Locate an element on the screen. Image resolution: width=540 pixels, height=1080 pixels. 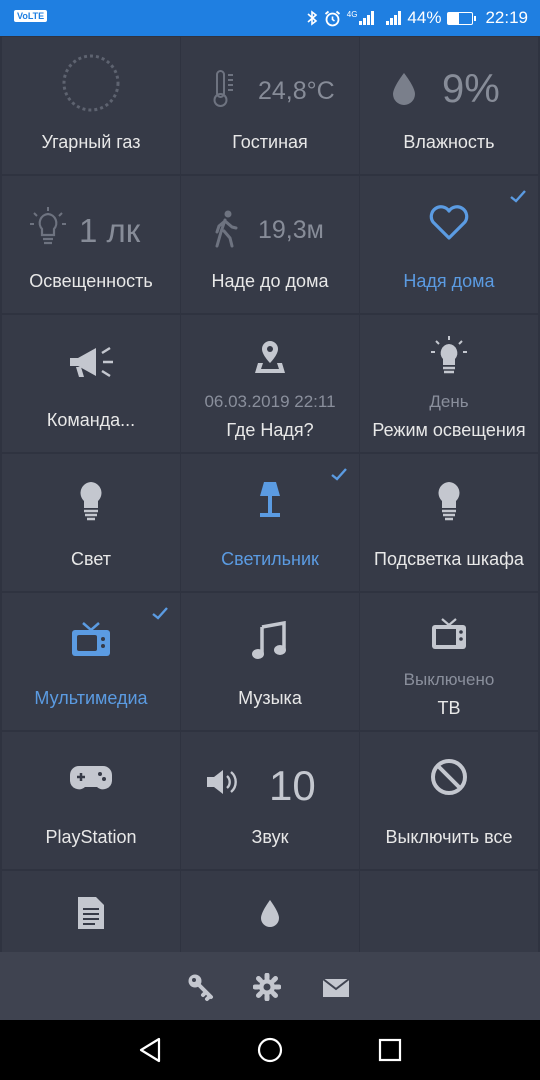
tile-temperature: 24,8°C Гостиная is located at coordinates (270, 105).